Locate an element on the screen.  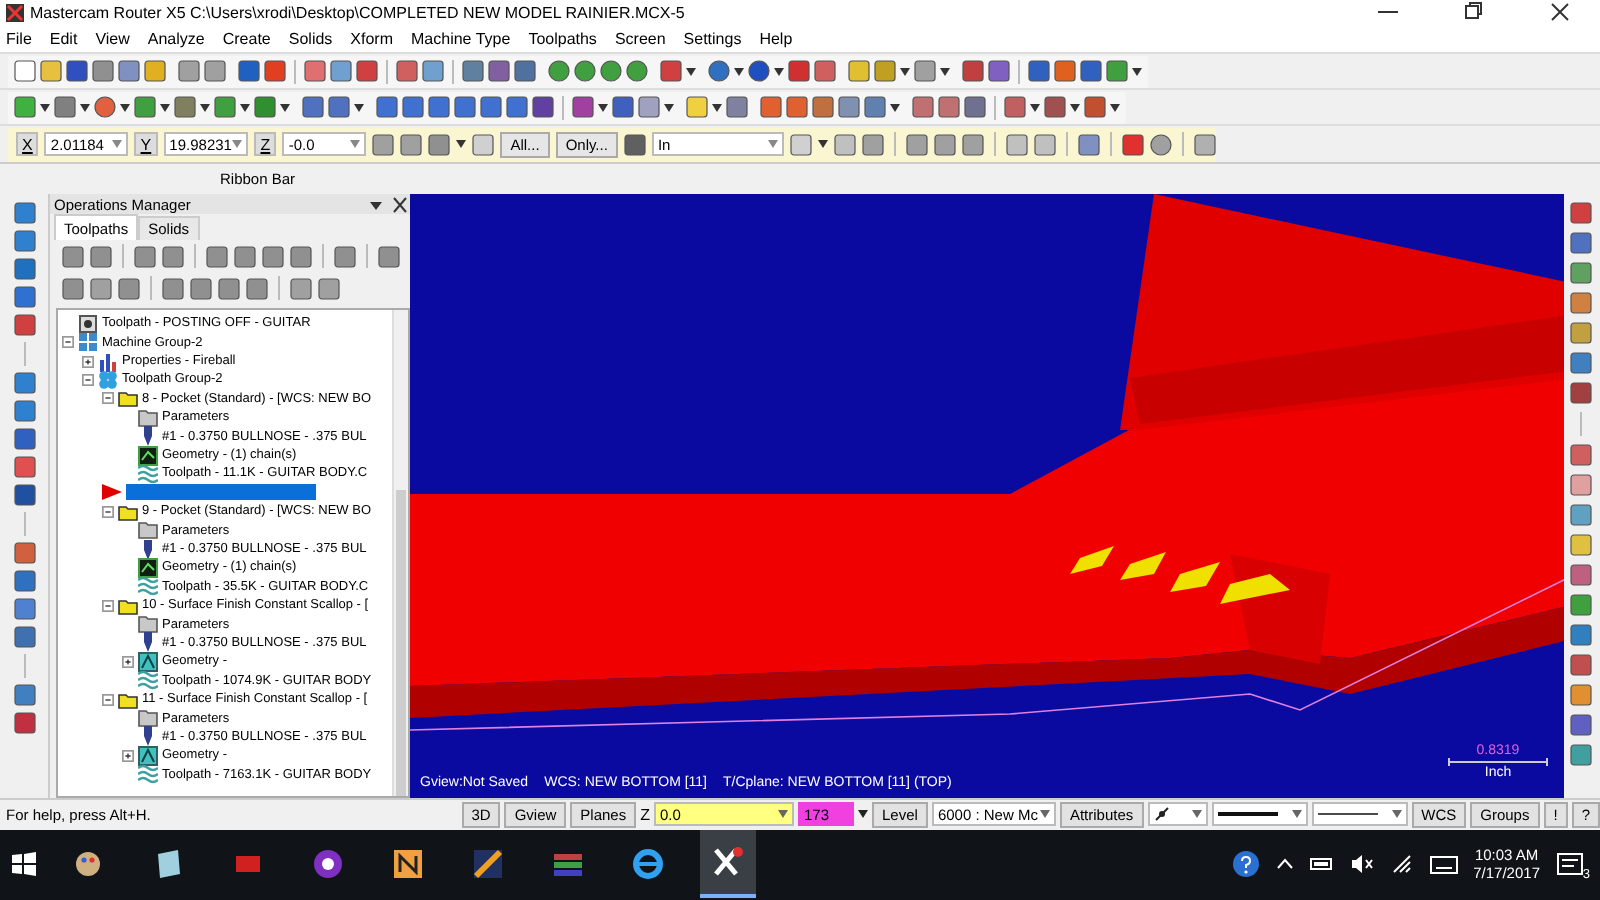
insert-position-bar is located at coordinates (221, 492).